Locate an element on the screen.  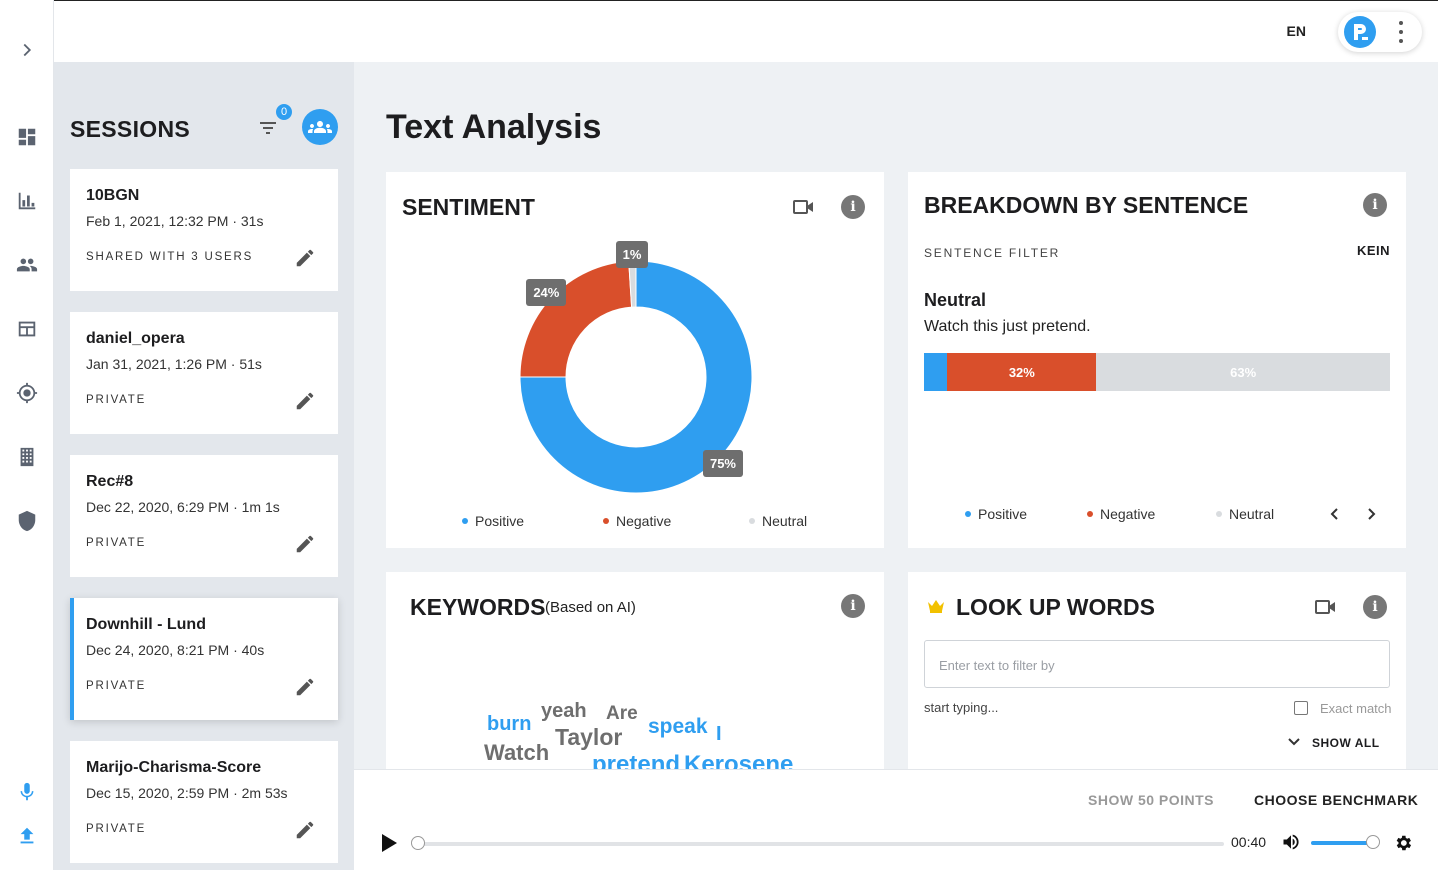
bar-segment-label: 63% is located at coordinates (1243, 372).